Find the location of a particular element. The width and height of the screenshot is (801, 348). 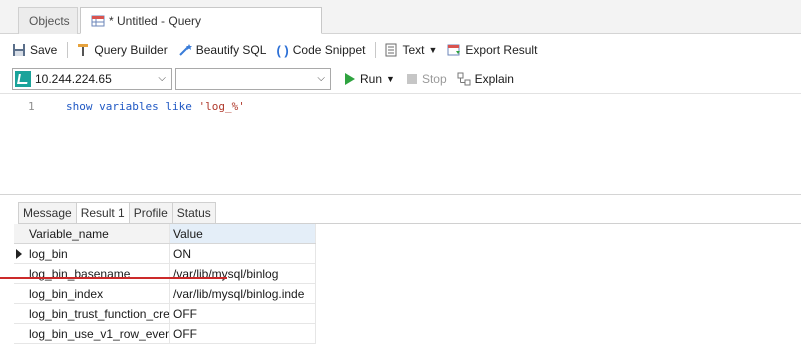

connection-select: 10.244.224.65 ⌵ is located at coordinates (92, 79).